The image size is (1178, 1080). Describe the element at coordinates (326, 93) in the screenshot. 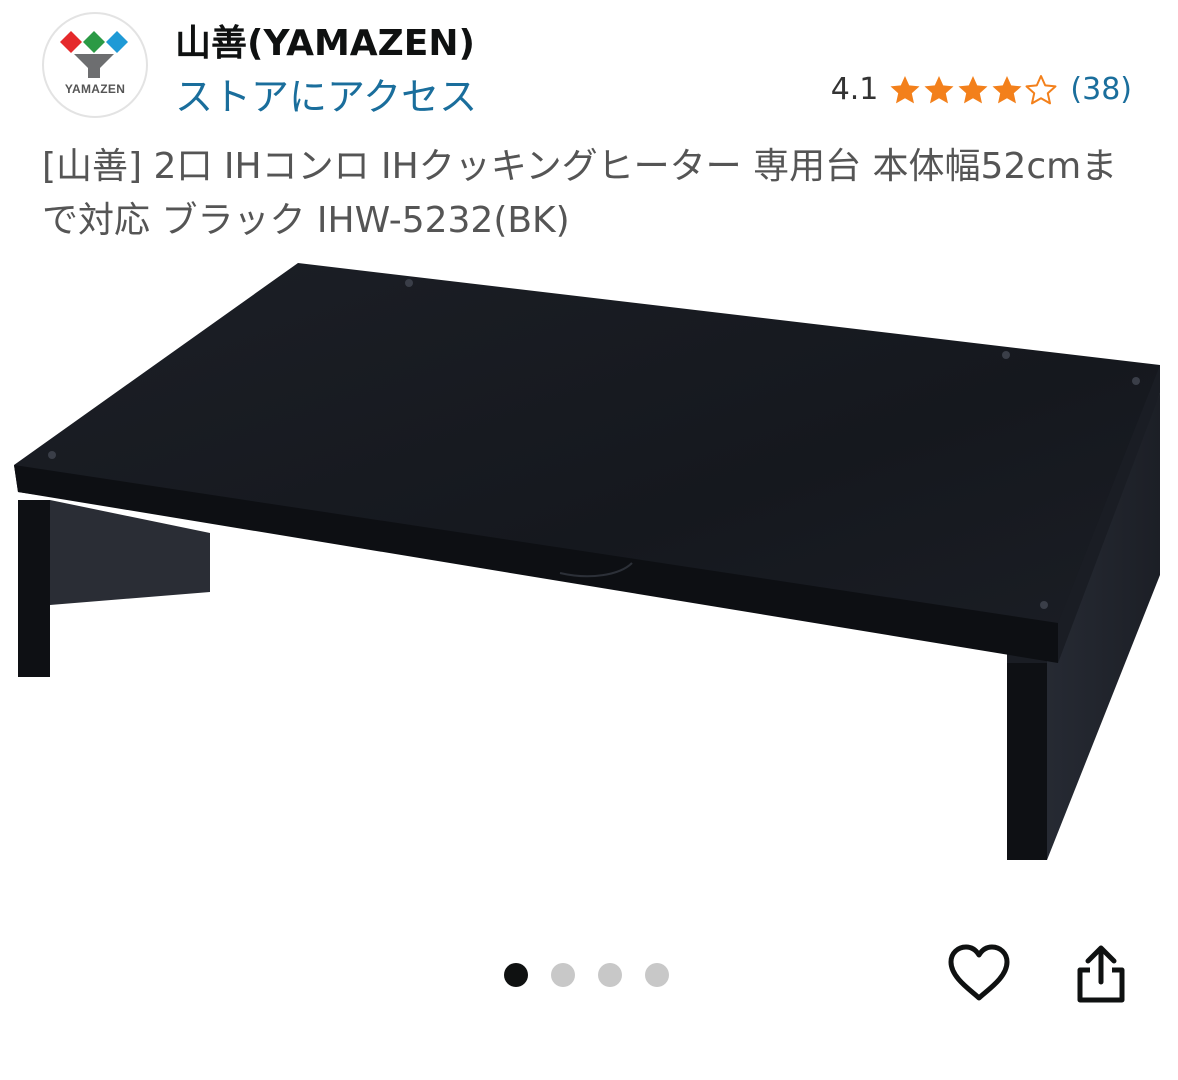

I see `visit-store-link: ストアにアクセス` at that location.